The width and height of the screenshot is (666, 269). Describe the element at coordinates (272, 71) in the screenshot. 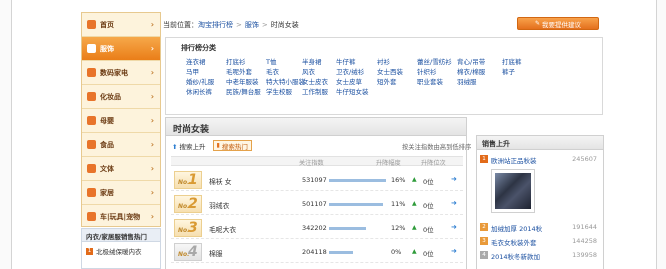

I see `ranking-category-link: 毛衣` at that location.